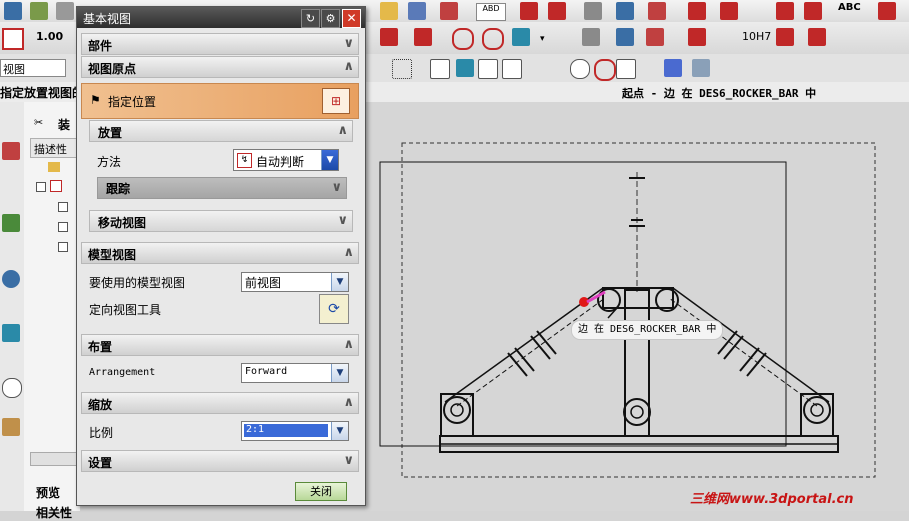 The width and height of the screenshot is (909, 521). What do you see at coordinates (221, 221) in the screenshot?
I see `subsection-move-view: 移动视图 ∨` at bounding box center [221, 221].